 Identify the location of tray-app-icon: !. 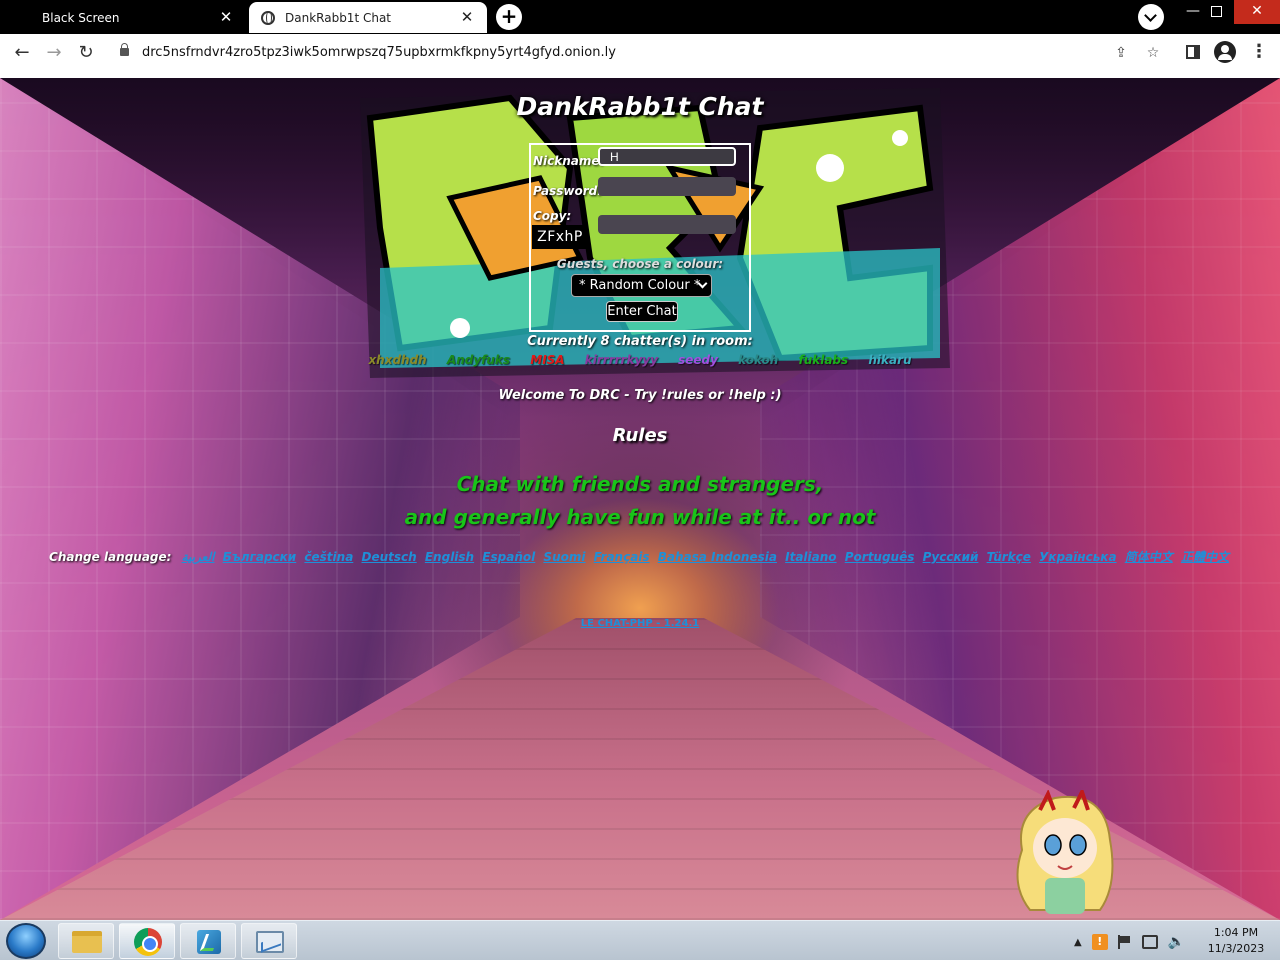
(1099, 942).